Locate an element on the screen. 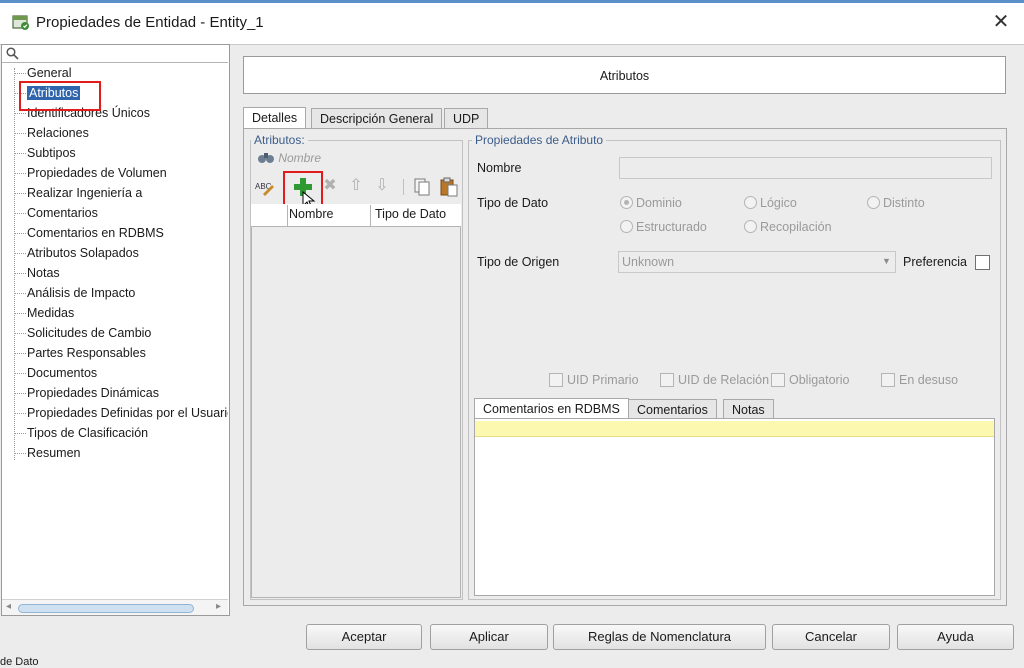 The image size is (1024, 668). tree-item-propiedades-volumen: Propiedades de Volumen is located at coordinates (90, 175).